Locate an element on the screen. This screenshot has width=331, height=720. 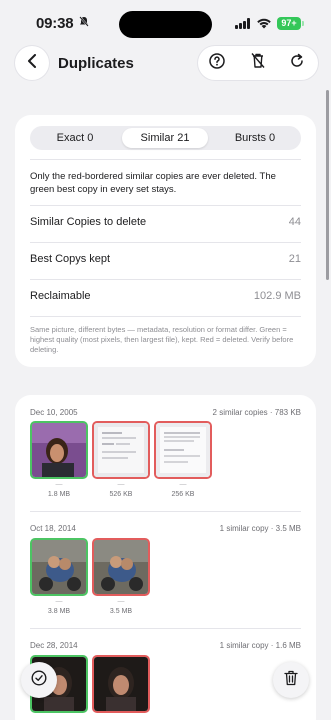
select-button is located at coordinates (39, 680).